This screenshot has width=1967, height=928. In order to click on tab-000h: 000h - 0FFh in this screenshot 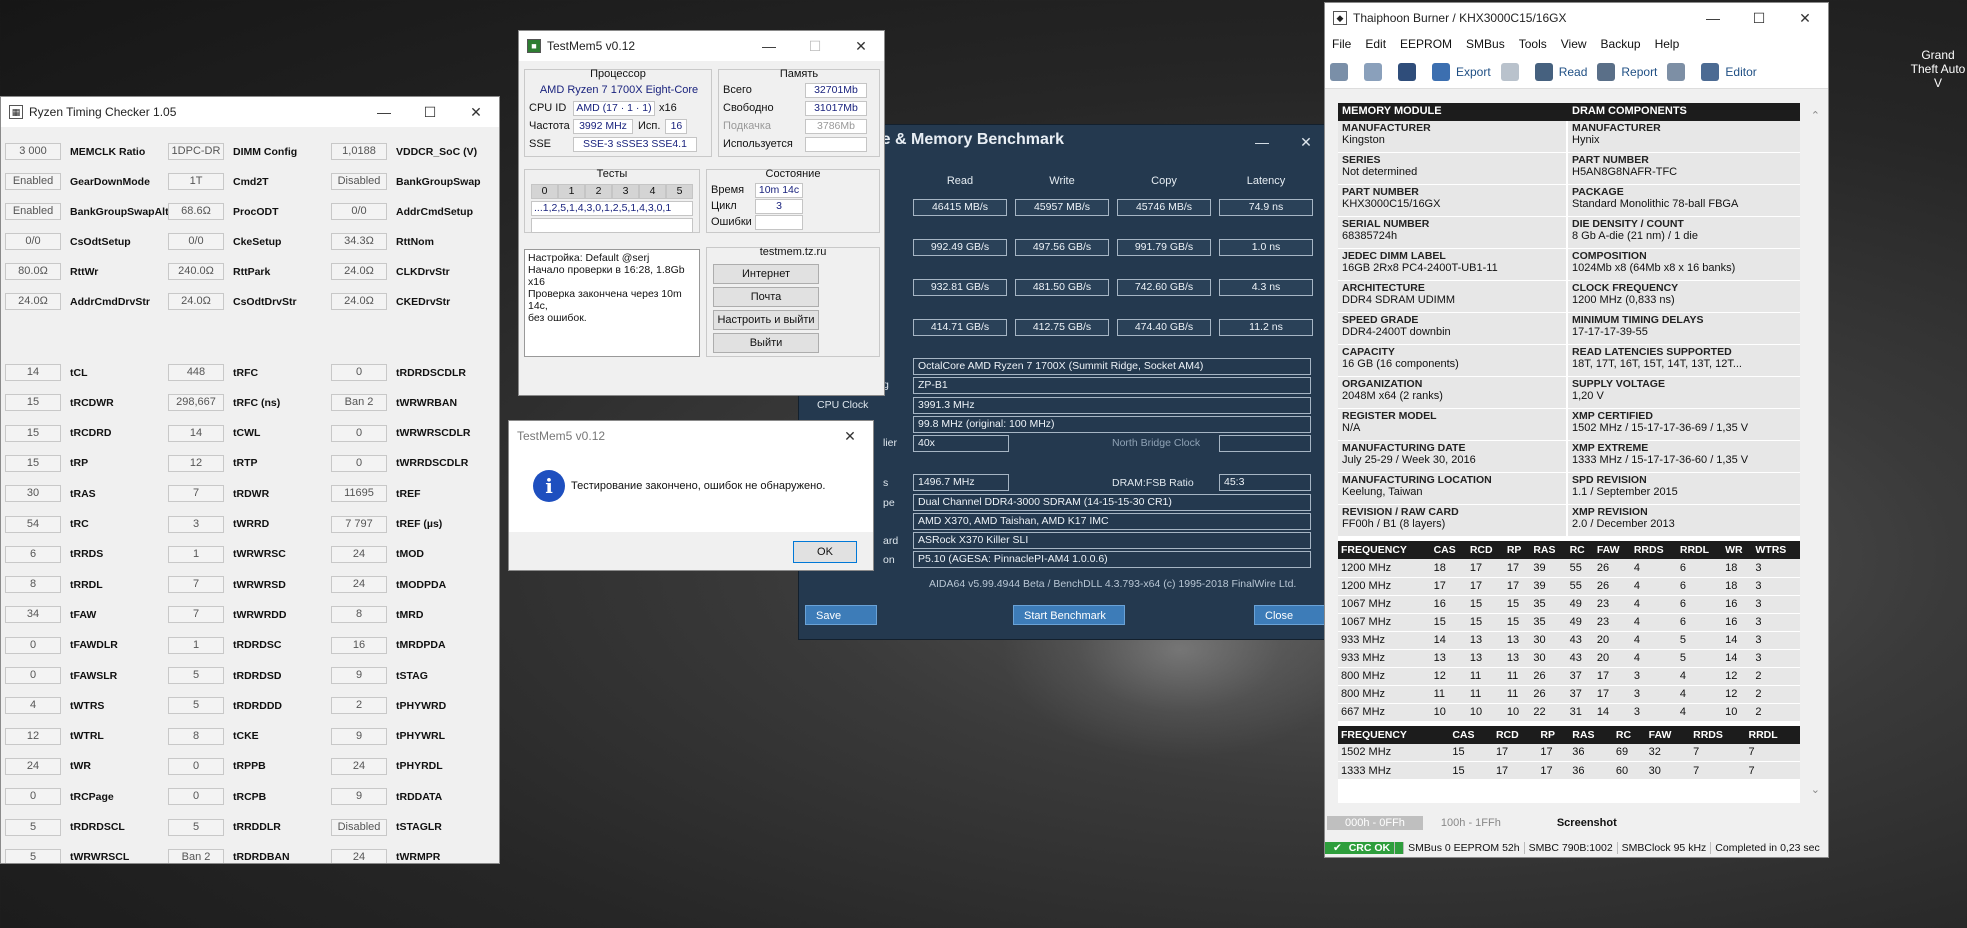, I will do `click(1375, 823)`.